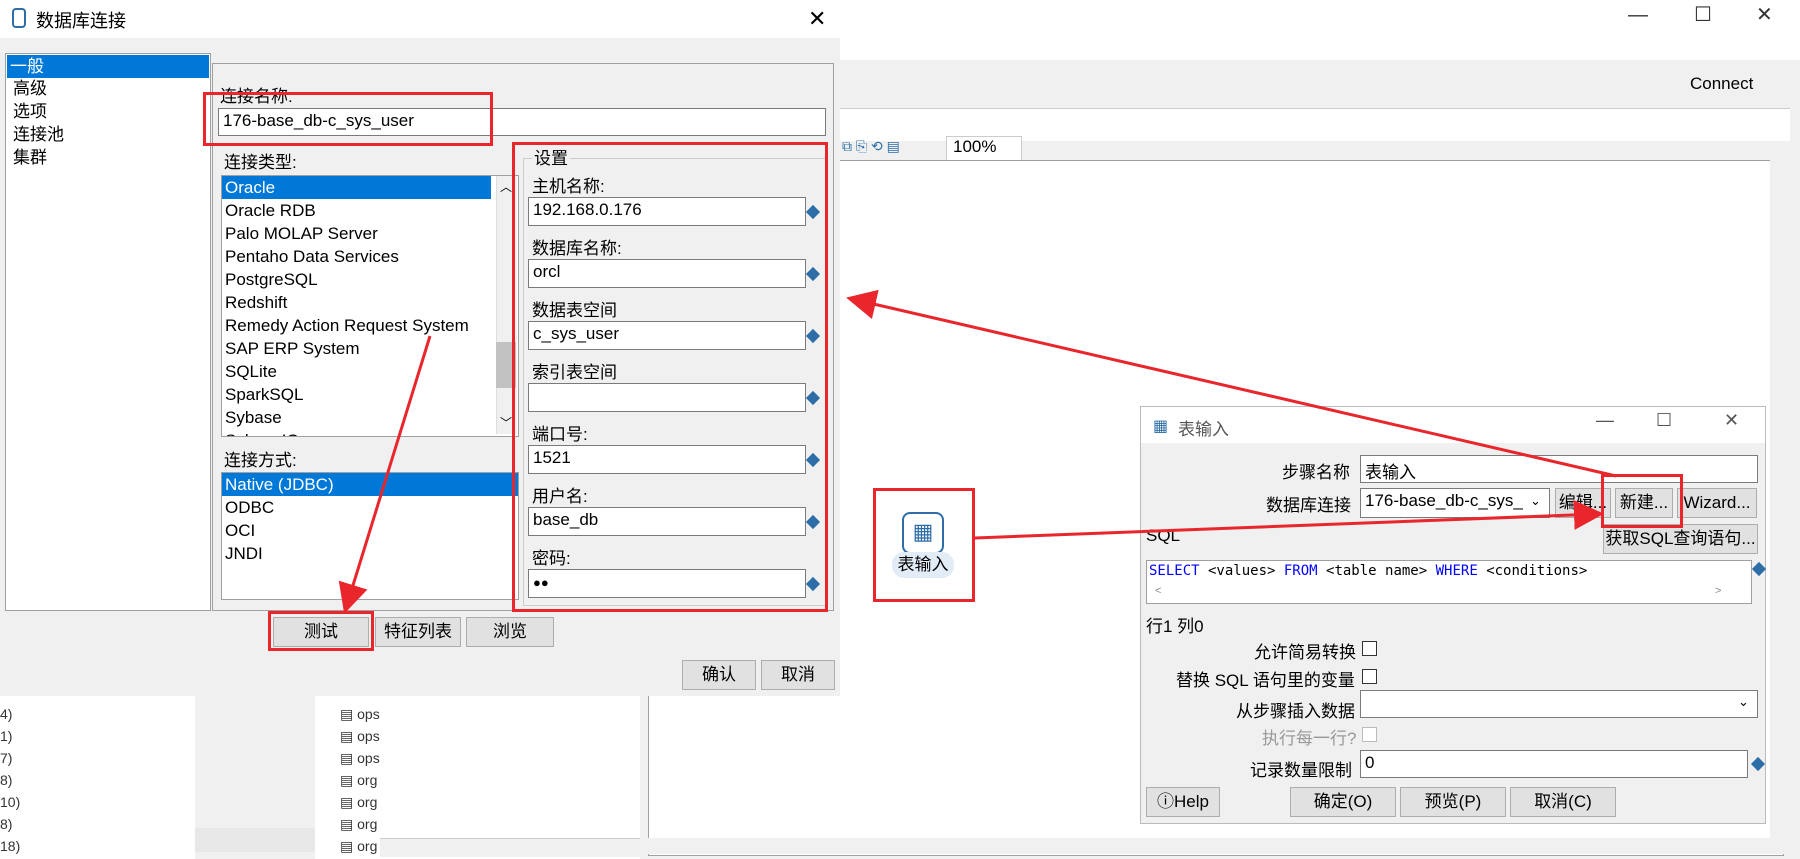 This screenshot has height=859, width=1800. Describe the element at coordinates (1231, 383) in the screenshot. I see `arrow-to-settings` at that location.